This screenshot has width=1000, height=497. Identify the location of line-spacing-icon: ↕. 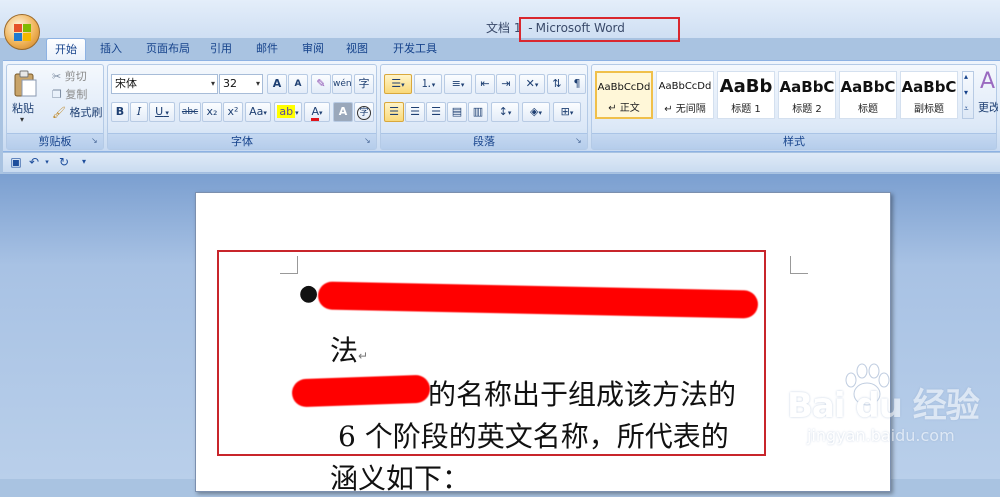
(503, 111).